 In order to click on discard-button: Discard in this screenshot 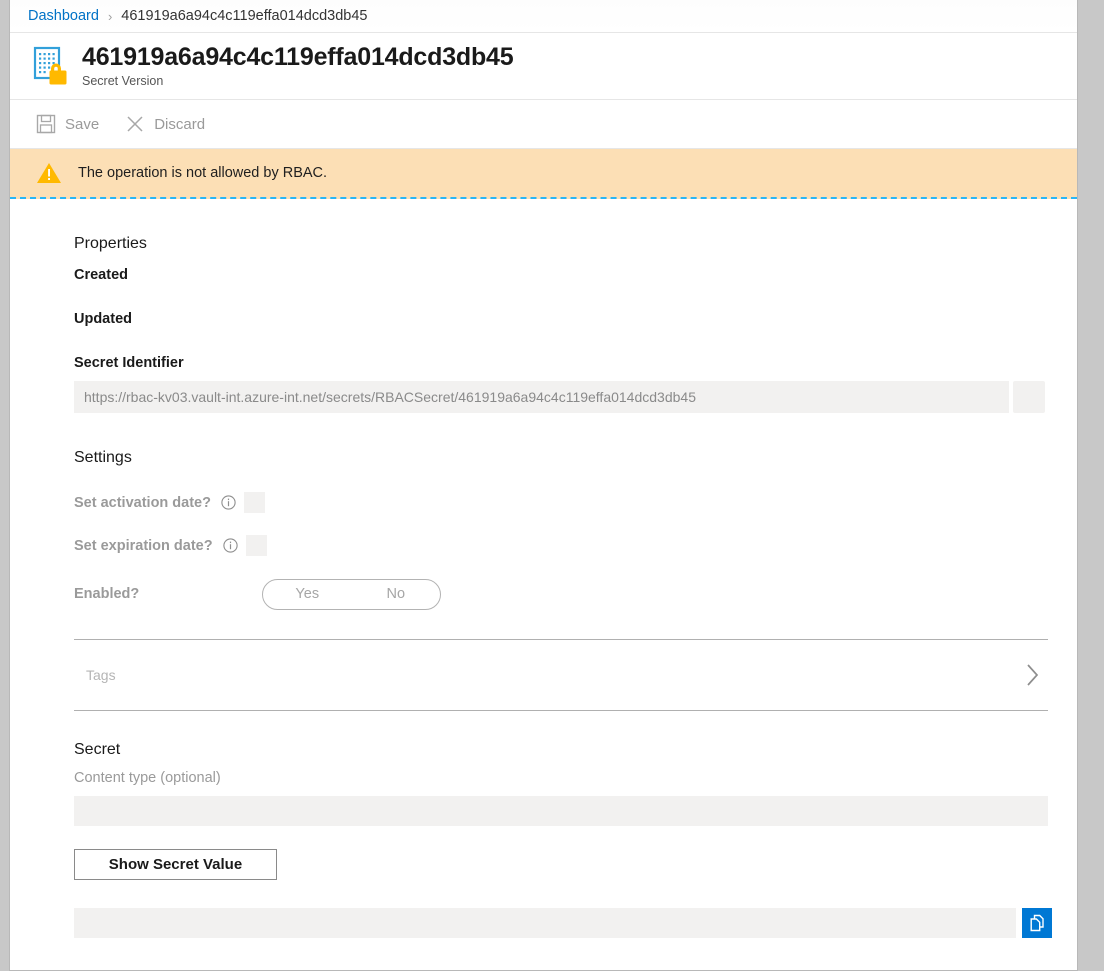, I will do `click(165, 124)`.